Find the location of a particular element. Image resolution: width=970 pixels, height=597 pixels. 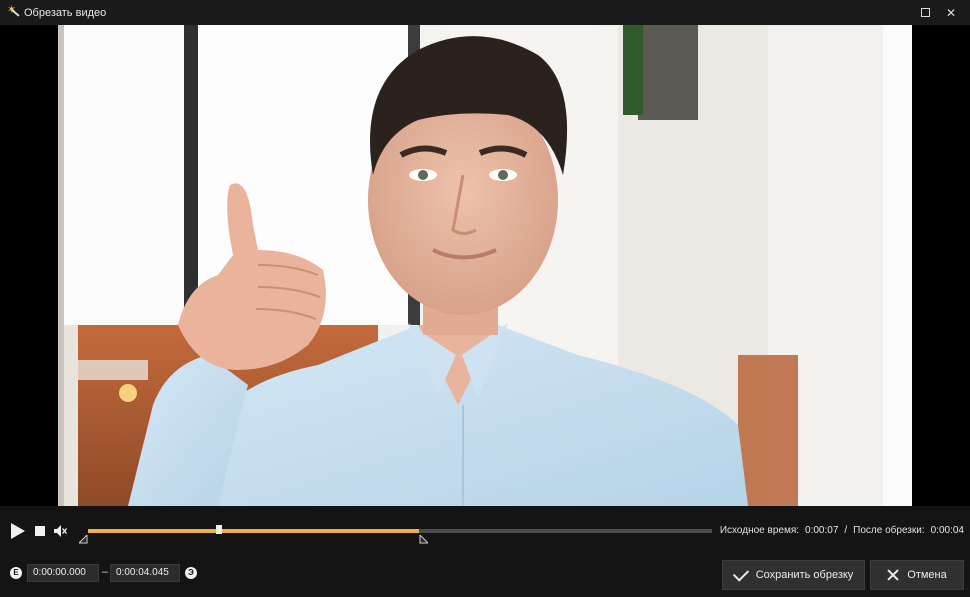

timeline-selected-range is located at coordinates (253, 531).